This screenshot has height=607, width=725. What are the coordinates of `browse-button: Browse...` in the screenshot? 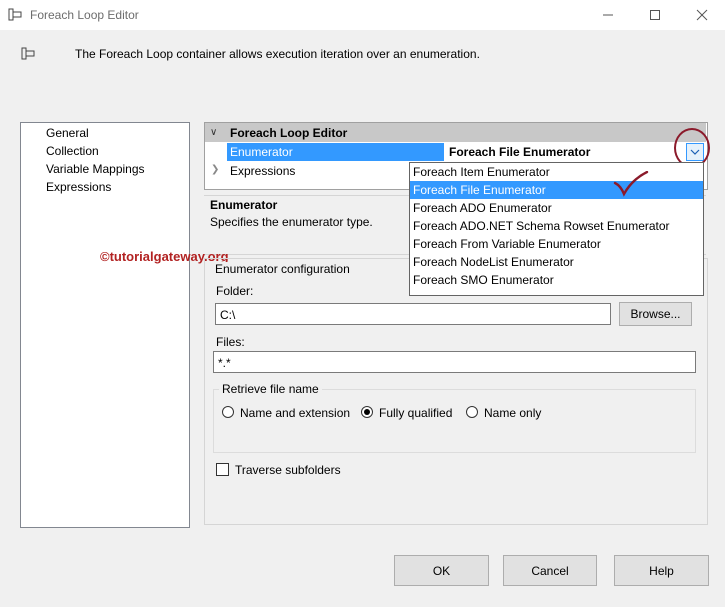 It's located at (655, 314).